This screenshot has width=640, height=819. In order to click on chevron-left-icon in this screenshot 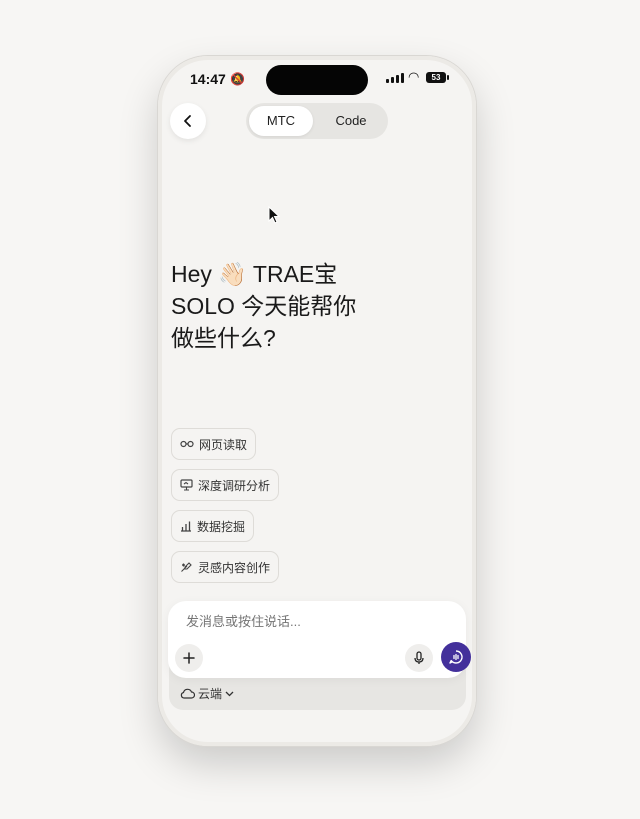, I will do `click(187, 121)`.